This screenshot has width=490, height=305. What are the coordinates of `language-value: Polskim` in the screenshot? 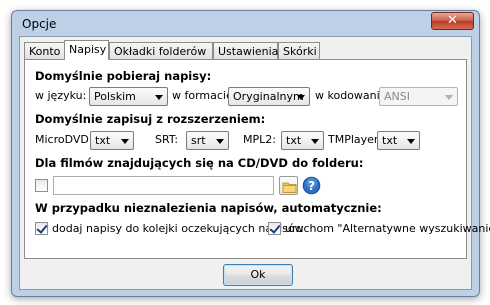 It's located at (115, 96).